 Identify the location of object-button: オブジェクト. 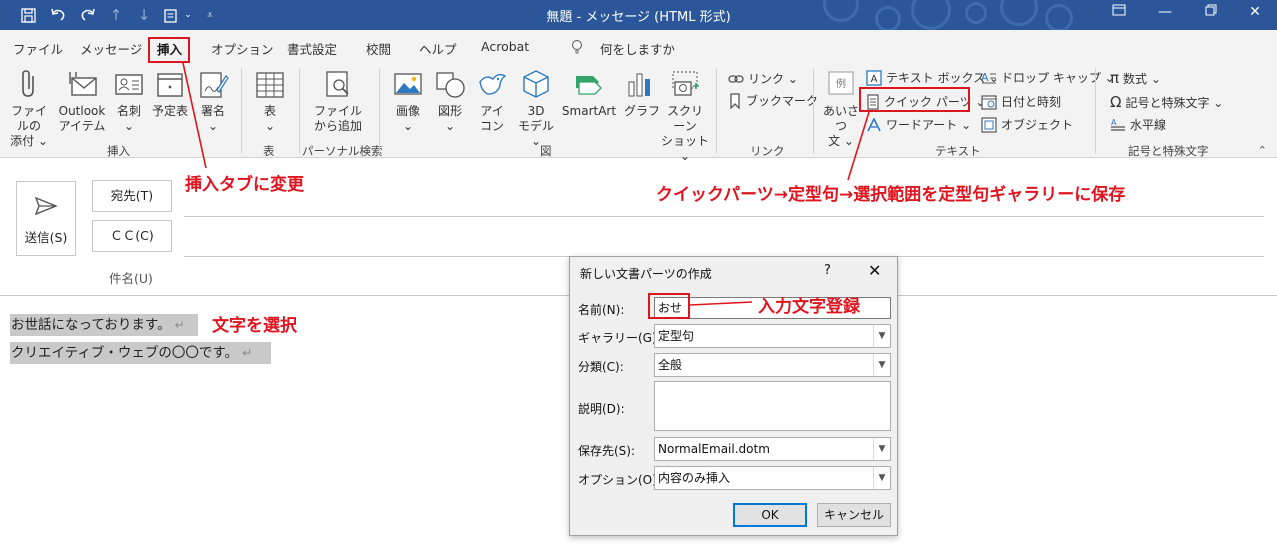
(1027, 124).